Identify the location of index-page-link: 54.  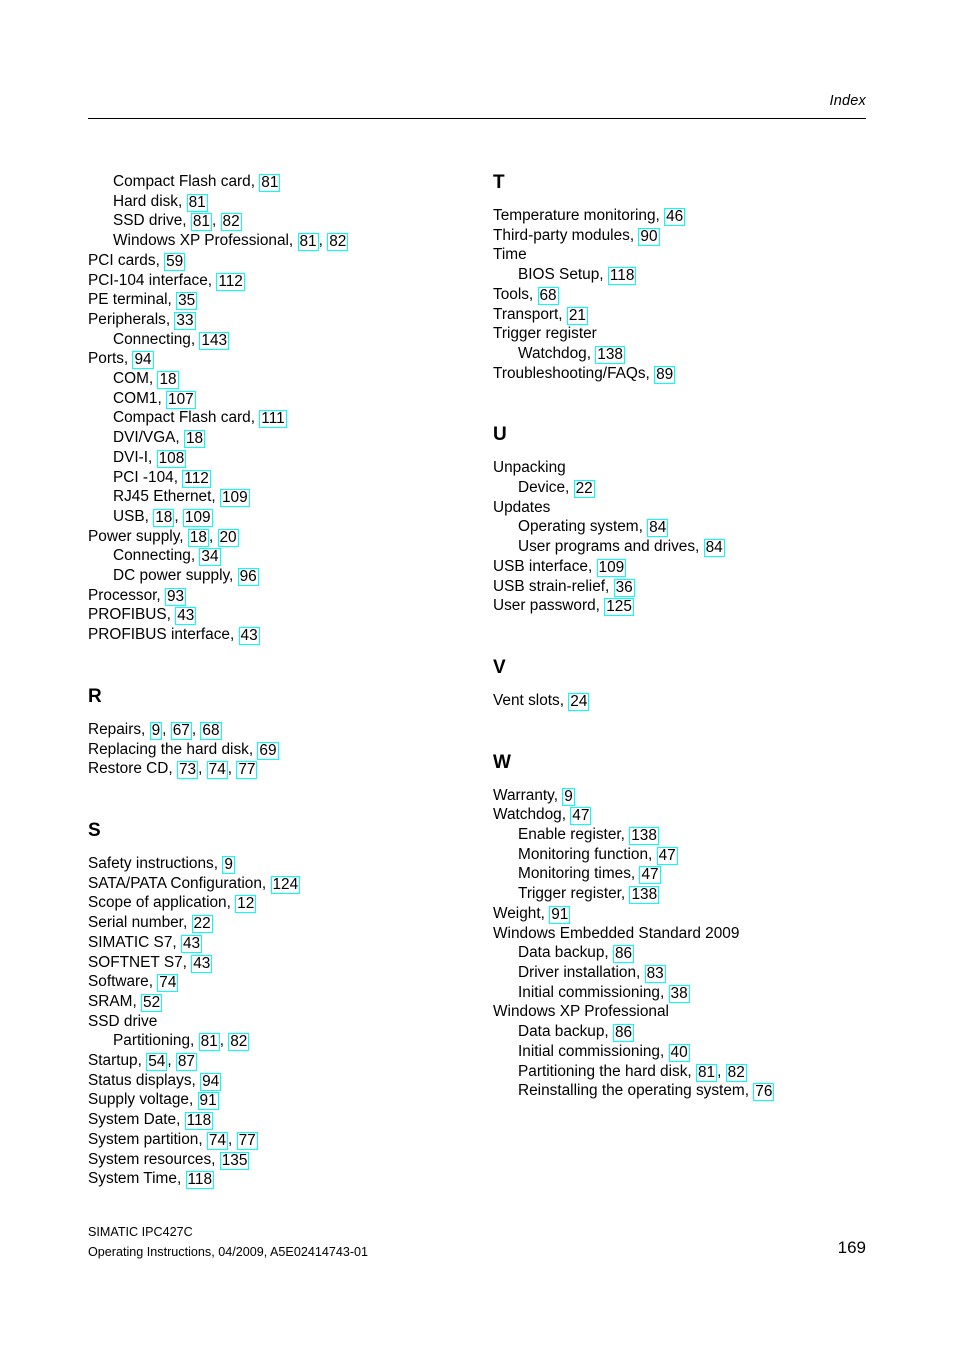
(157, 1062).